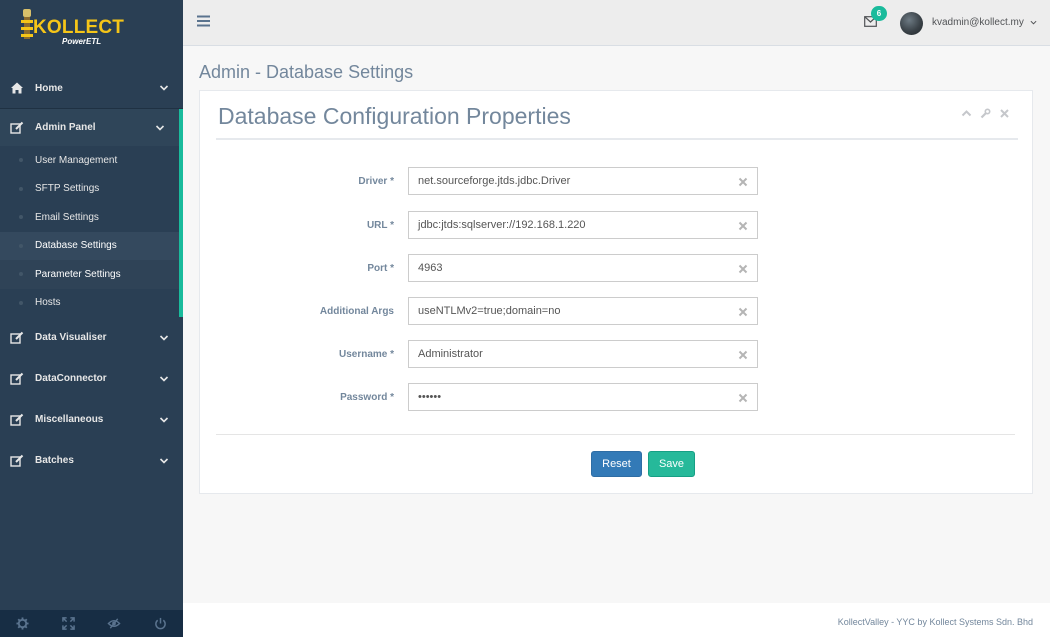 This screenshot has width=1050, height=637. Describe the element at coordinates (615, 434) in the screenshot. I see `form-divider` at that location.